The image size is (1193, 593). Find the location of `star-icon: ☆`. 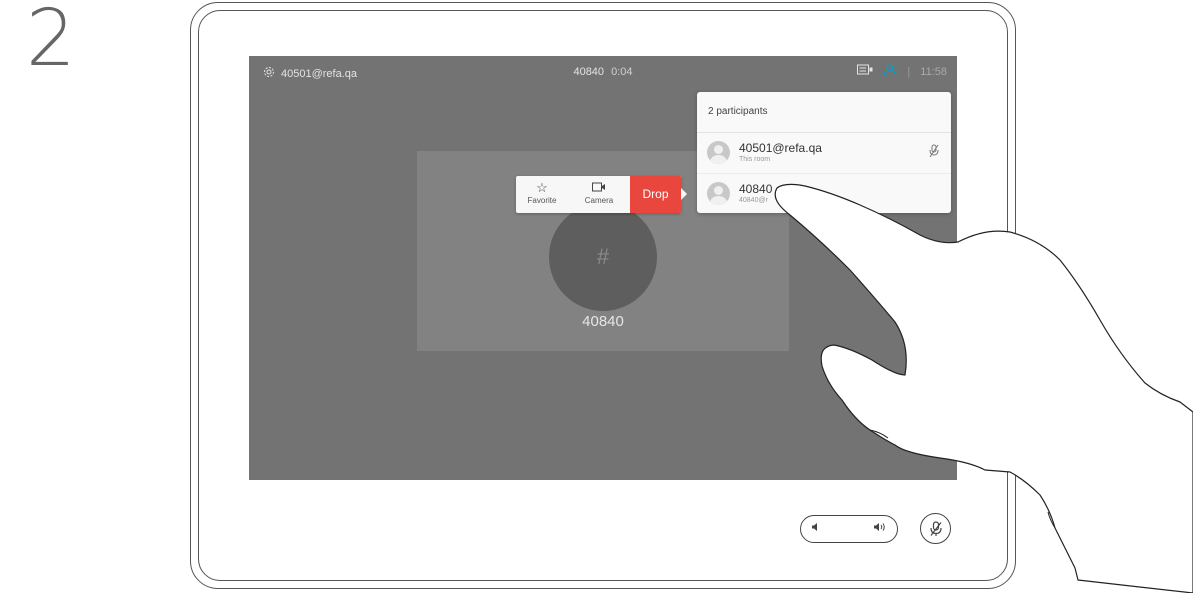

star-icon: ☆ is located at coordinates (542, 187).